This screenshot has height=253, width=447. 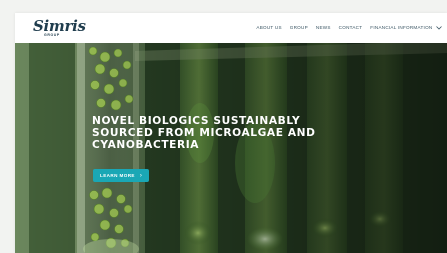 What do you see at coordinates (299, 27) in the screenshot?
I see `nav-item-group: GROUP` at bounding box center [299, 27].